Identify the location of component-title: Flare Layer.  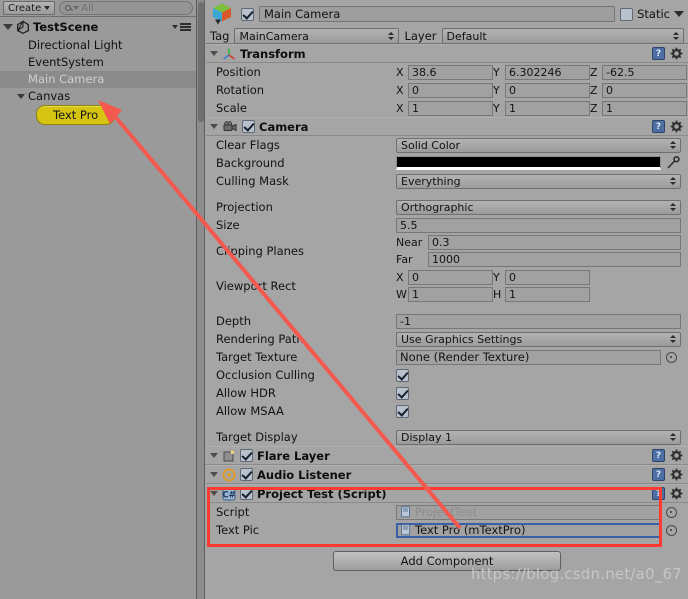
(293, 455).